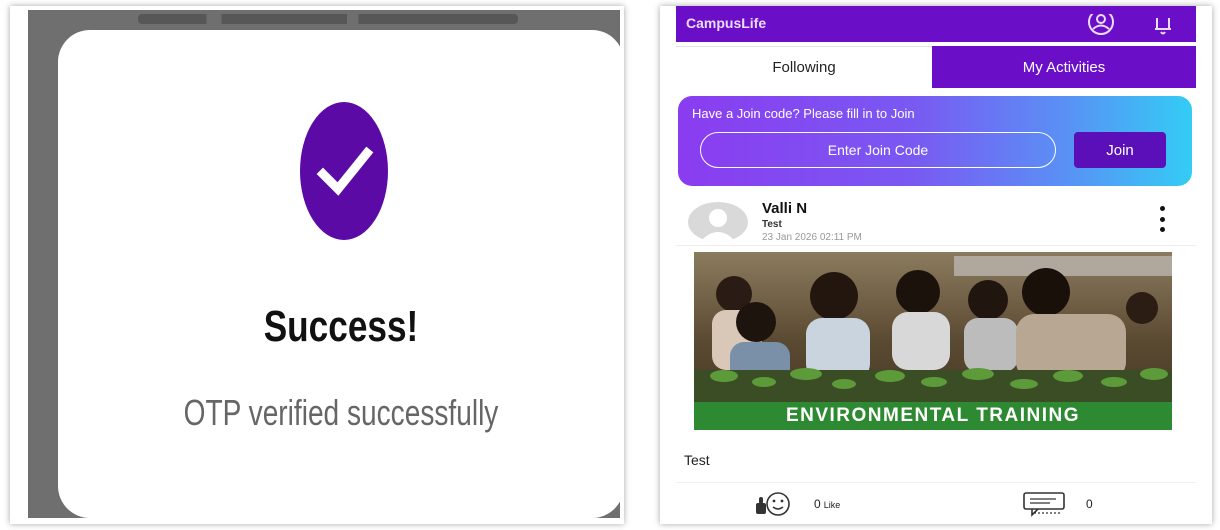 Image resolution: width=1220 pixels, height=530 pixels. Describe the element at coordinates (1162, 219) in the screenshot. I see `more-options-icon` at that location.